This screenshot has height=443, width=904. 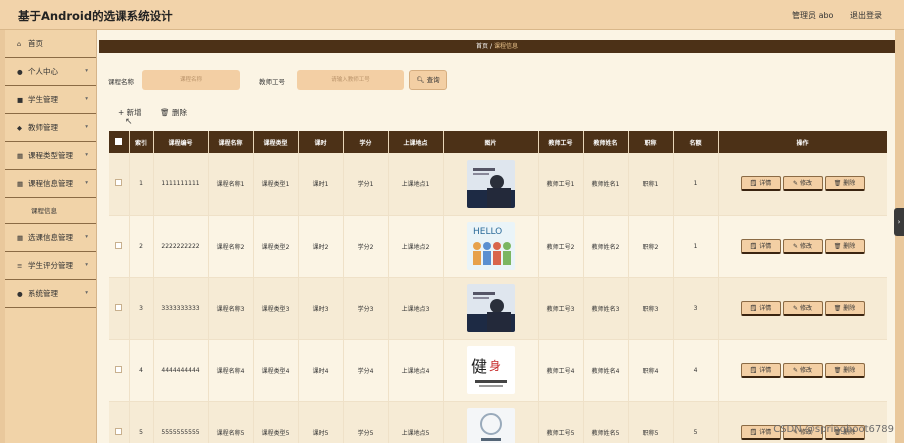 I want to click on image-cell: HELLO, so click(x=491, y=246).